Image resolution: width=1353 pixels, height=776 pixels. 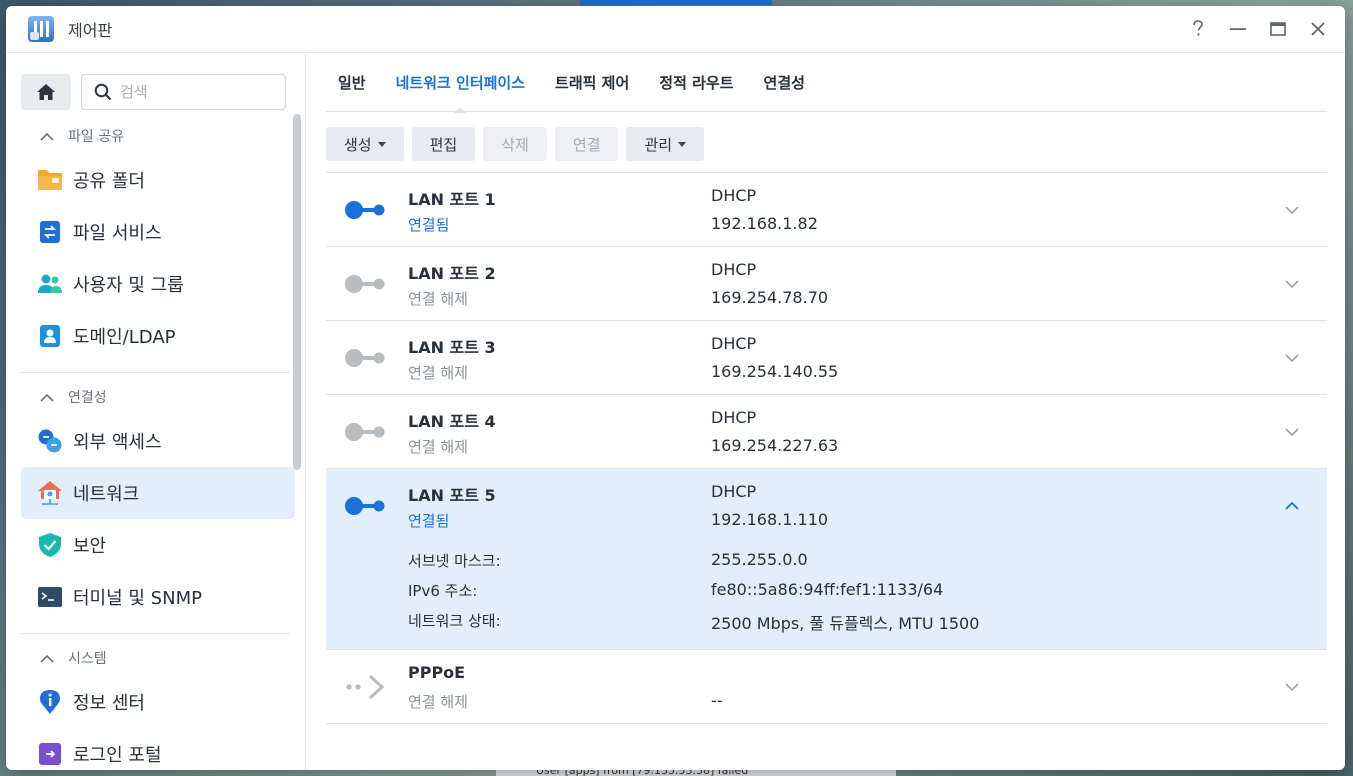 I want to click on create-button: 생성, so click(x=365, y=144).